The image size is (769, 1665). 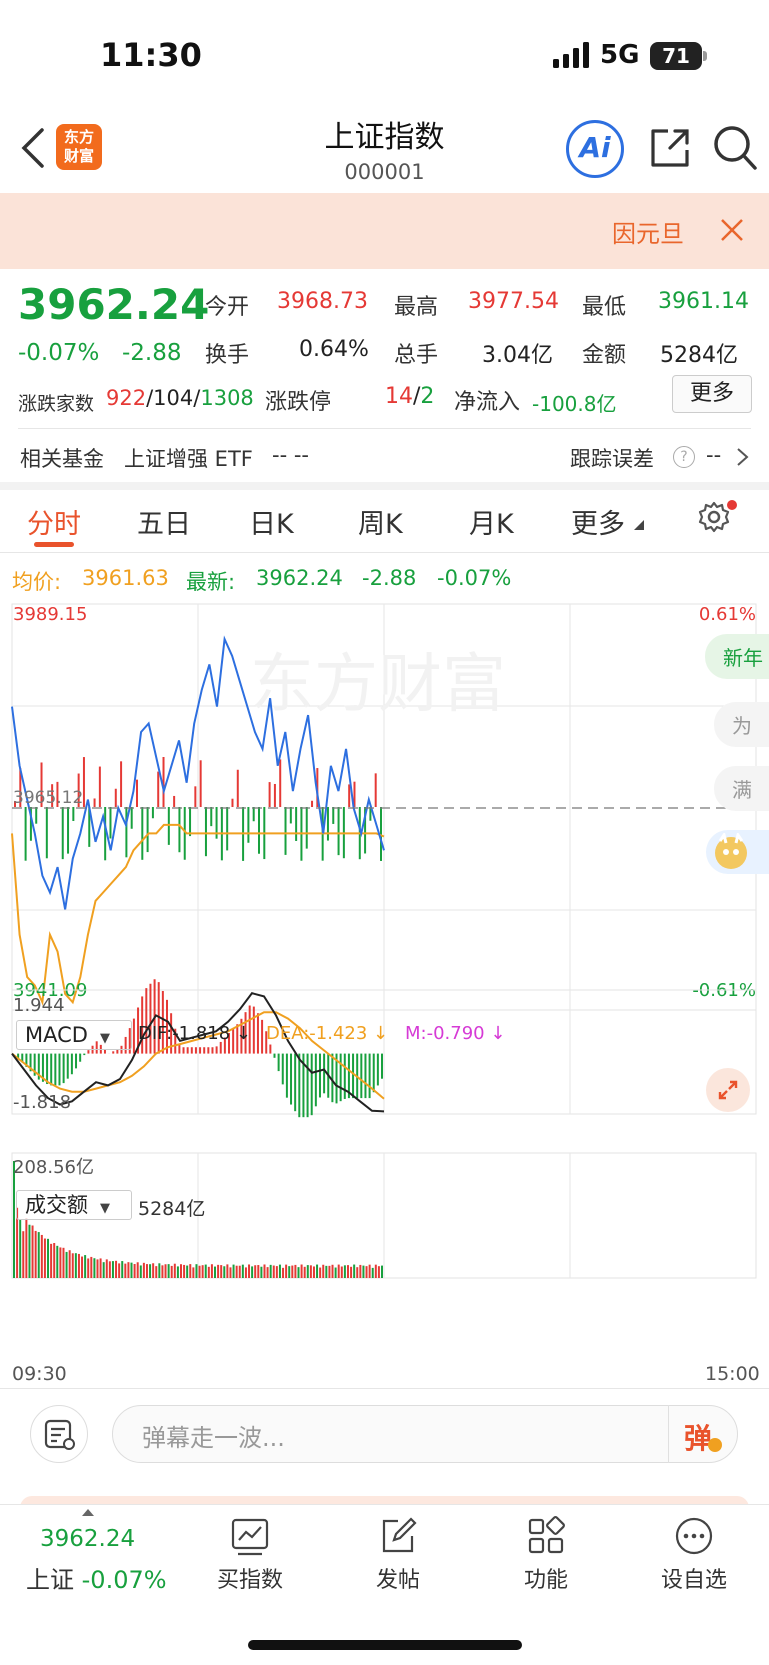 What do you see at coordinates (54, 521) in the screenshot?
I see `tab-intraday: 分时` at bounding box center [54, 521].